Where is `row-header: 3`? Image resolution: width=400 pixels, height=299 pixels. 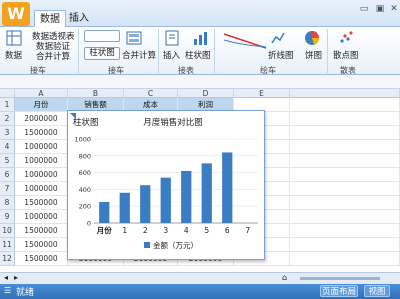
row-header: 3 is located at coordinates (7, 133).